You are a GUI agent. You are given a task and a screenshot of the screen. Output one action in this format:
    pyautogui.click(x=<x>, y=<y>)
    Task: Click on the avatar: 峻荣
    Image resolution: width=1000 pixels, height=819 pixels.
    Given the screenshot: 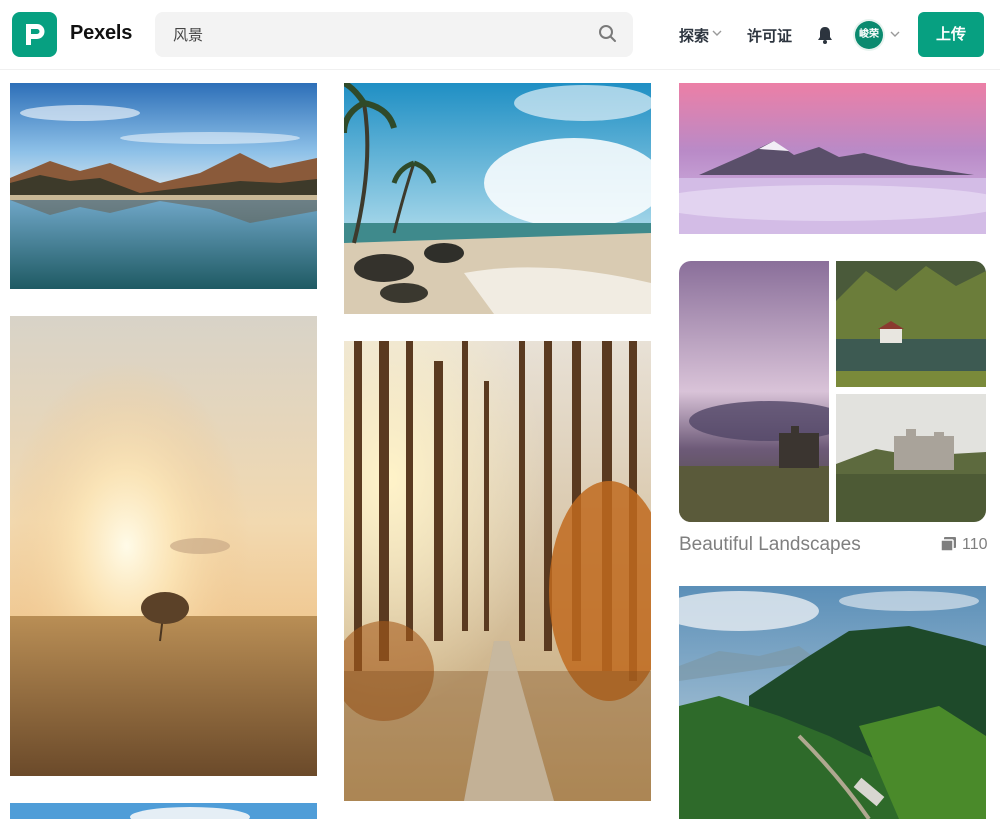 What is the action you would take?
    pyautogui.click(x=869, y=35)
    